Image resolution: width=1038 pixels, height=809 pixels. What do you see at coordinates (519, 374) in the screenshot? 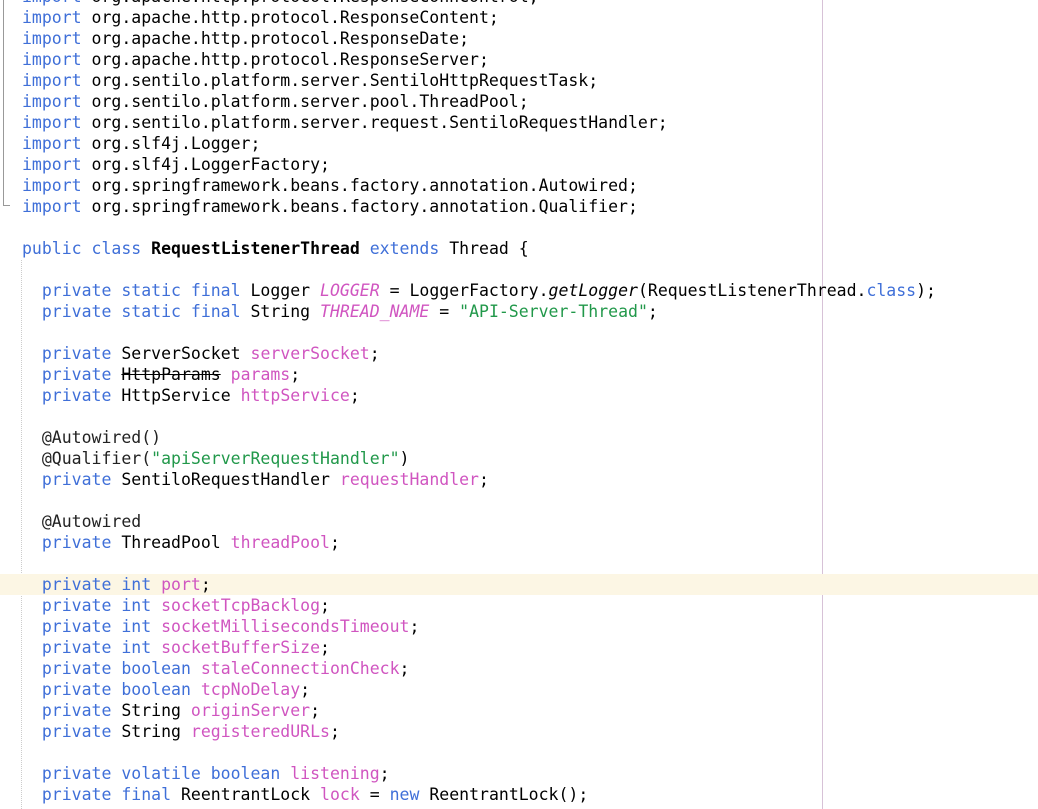
I see `code-line: private HttpParams params;` at bounding box center [519, 374].